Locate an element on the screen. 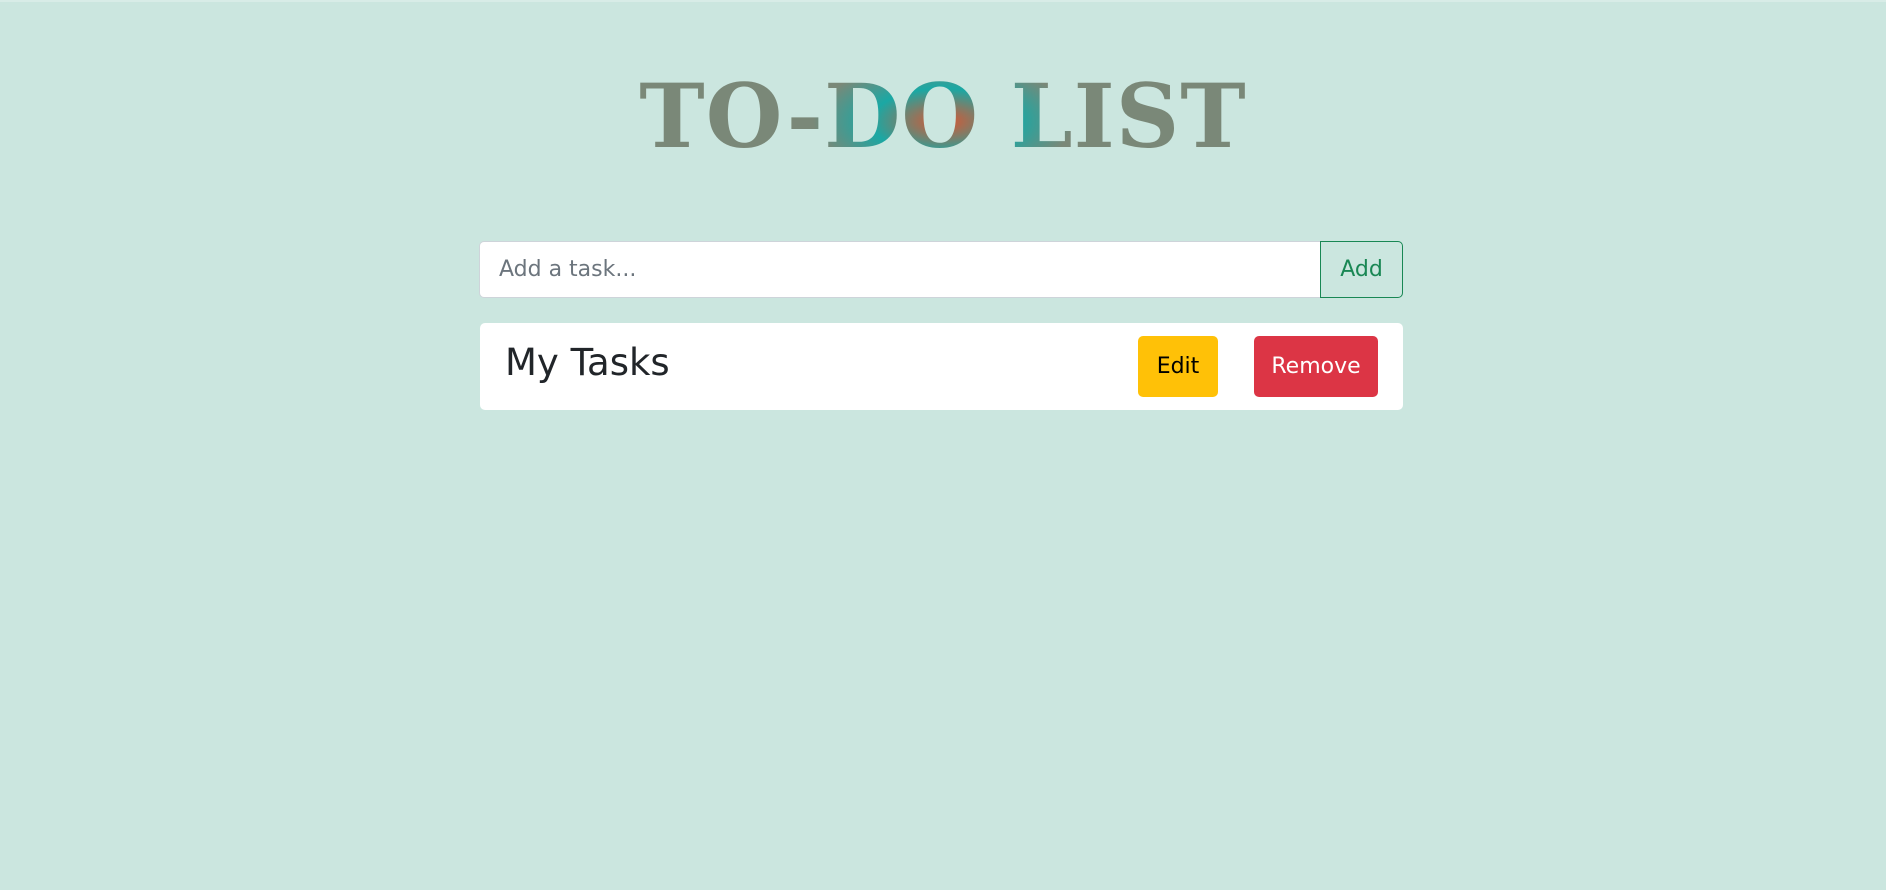 The height and width of the screenshot is (890, 1886). task-item: My Tasks Edit Remove is located at coordinates (941, 366).